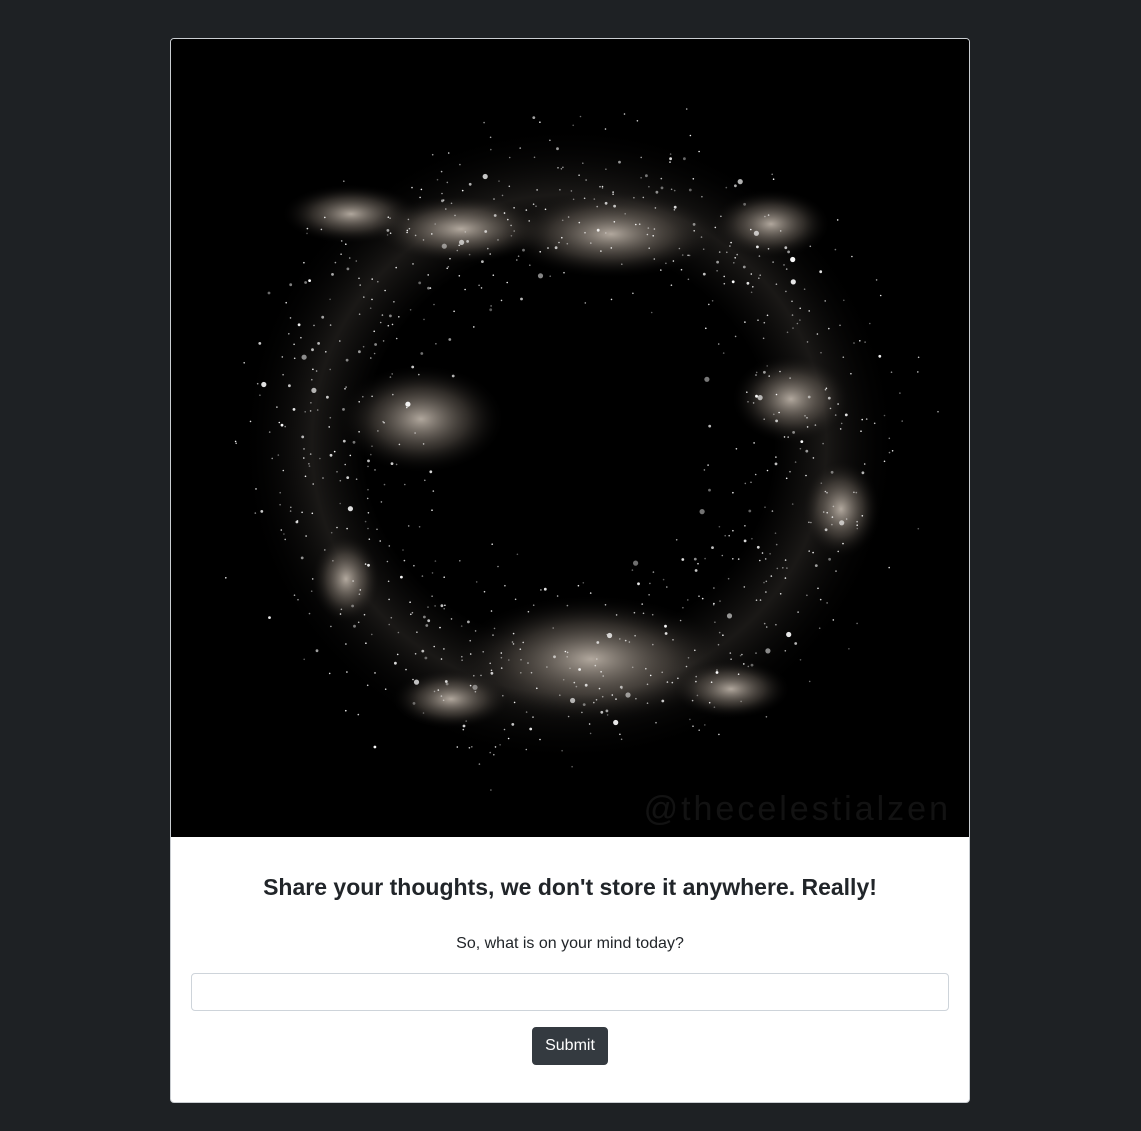  What do you see at coordinates (570, 1046) in the screenshot?
I see `submit-button: Submit` at bounding box center [570, 1046].